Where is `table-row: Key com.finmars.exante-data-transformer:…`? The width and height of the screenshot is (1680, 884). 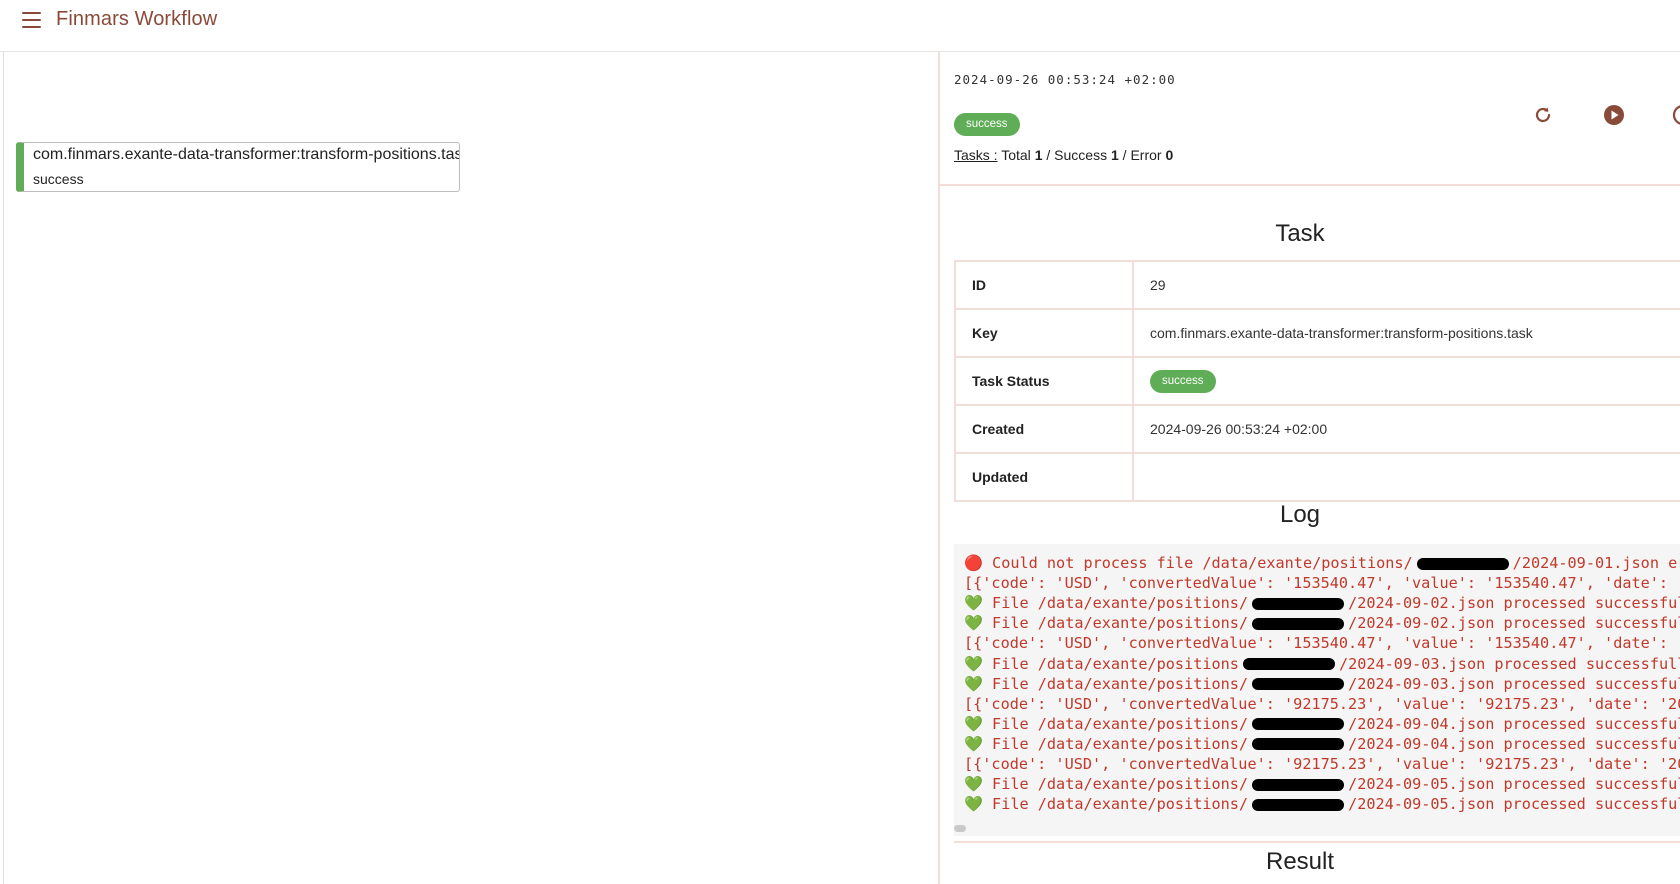 table-row: Key com.finmars.exante-data-transformer:… is located at coordinates (1317, 333).